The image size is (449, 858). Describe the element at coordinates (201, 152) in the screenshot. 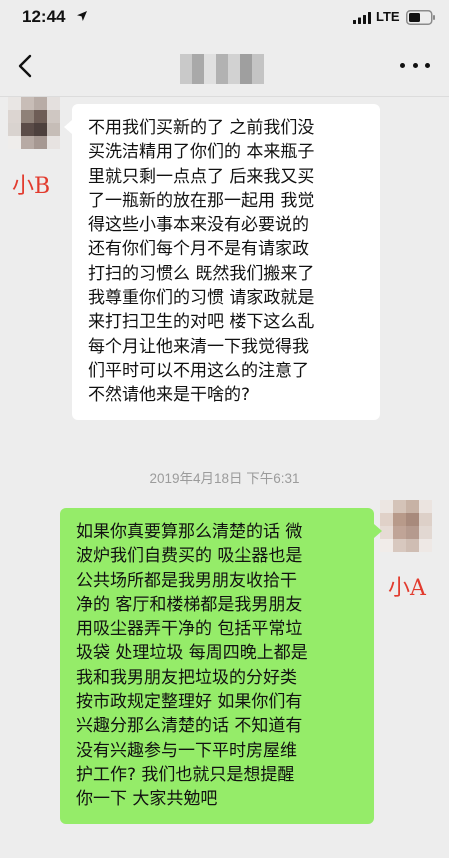

I see `message-text-line: 买洗洁精用了你们的 本来瓶子` at that location.